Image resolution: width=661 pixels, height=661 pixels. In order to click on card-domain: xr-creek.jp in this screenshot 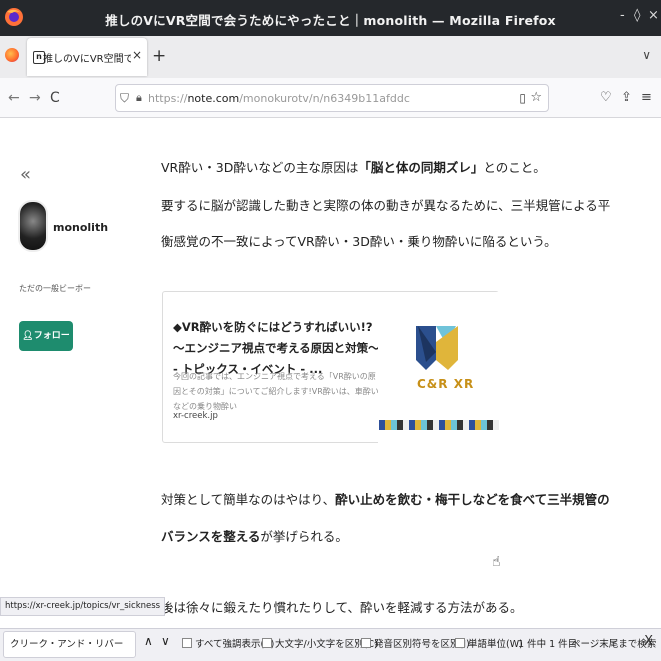, I will do `click(195, 416)`.